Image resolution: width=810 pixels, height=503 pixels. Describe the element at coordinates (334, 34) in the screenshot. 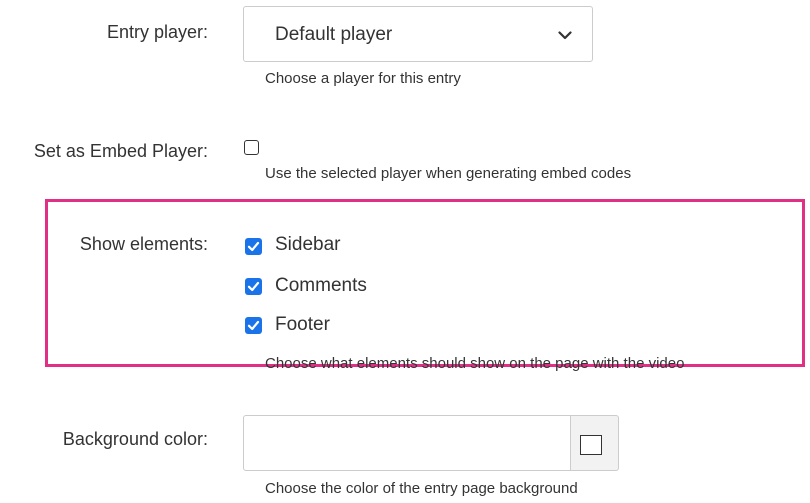

I see `entry-player-selected-value: Default player` at that location.